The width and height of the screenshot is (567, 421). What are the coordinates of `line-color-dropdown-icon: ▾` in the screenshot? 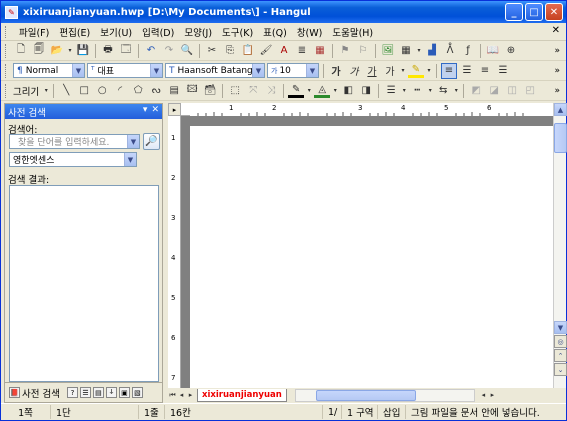 It's located at (309, 91).